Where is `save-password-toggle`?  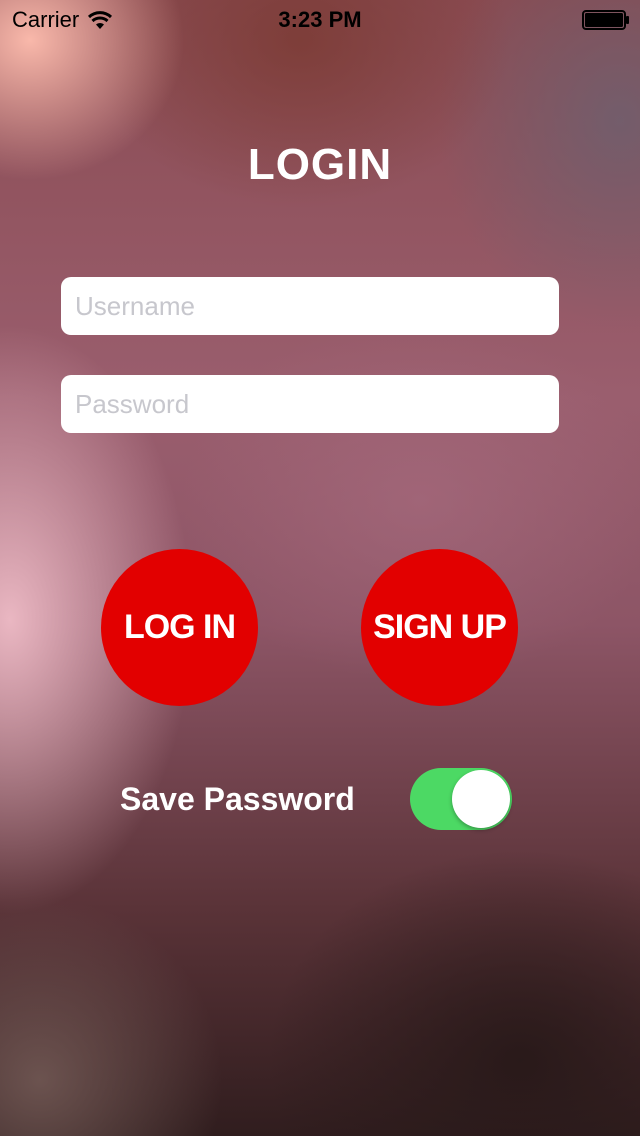
save-password-toggle is located at coordinates (461, 799).